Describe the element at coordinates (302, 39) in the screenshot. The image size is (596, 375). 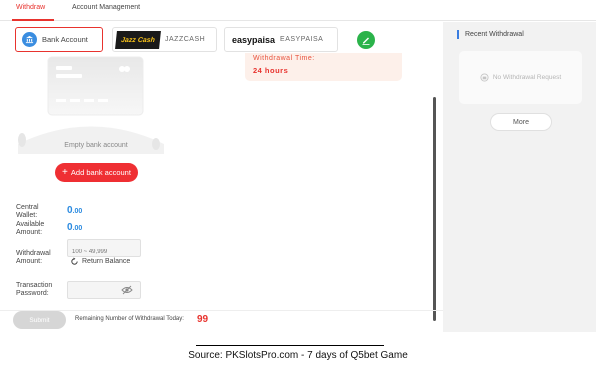
I see `method-easypaisa-label: EASYPAISA` at that location.